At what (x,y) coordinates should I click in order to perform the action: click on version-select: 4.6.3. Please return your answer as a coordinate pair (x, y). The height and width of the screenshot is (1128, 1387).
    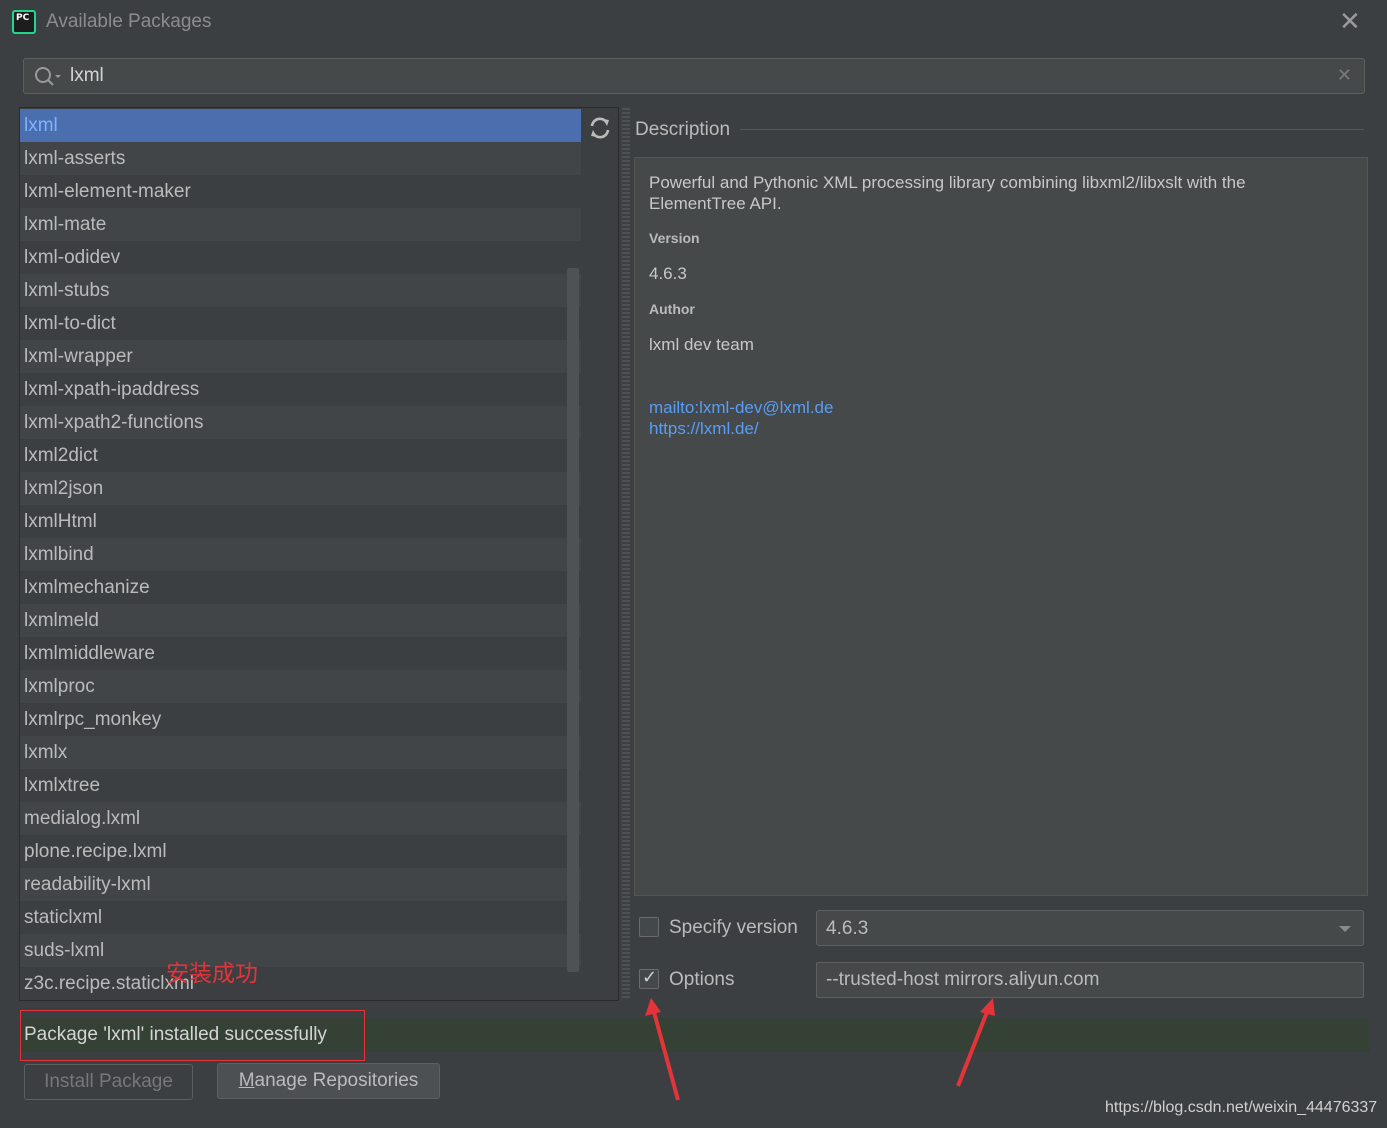
    Looking at the image, I should click on (1090, 928).